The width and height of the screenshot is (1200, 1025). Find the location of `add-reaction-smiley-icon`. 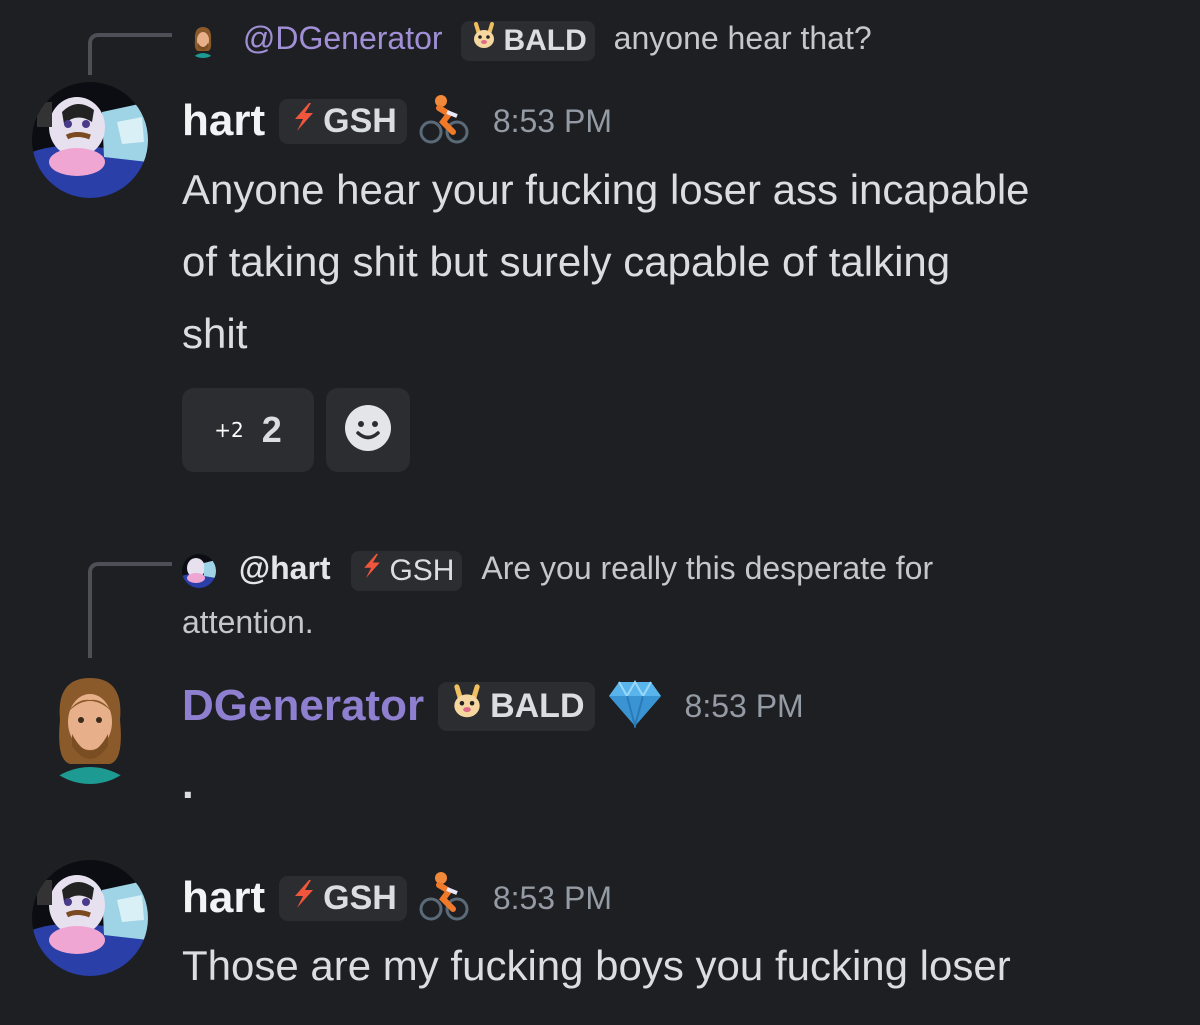

add-reaction-smiley-icon is located at coordinates (368, 430).